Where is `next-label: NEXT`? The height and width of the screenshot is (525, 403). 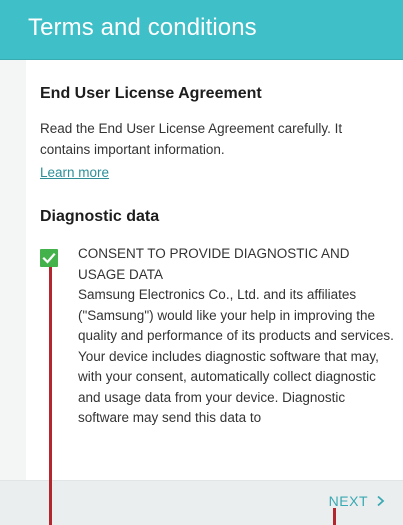
next-label: NEXT is located at coordinates (348, 501).